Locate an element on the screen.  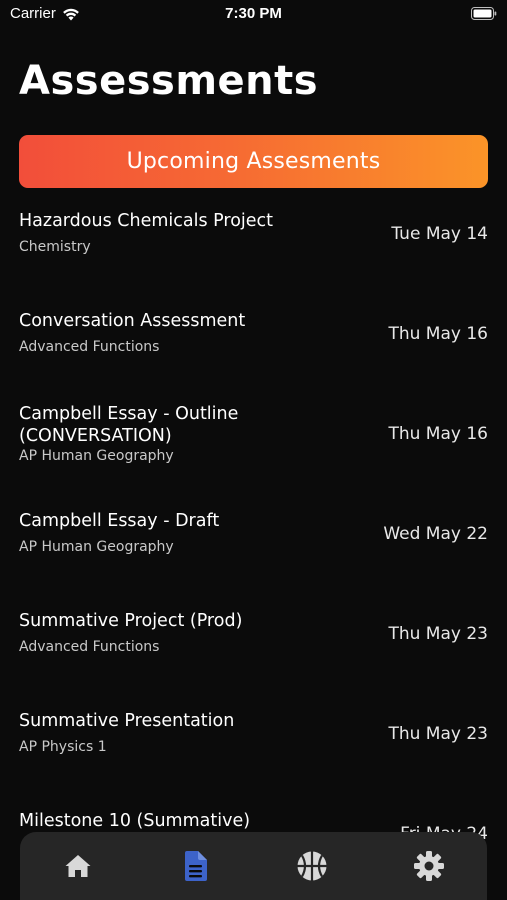
tab-settings is located at coordinates (429, 866).